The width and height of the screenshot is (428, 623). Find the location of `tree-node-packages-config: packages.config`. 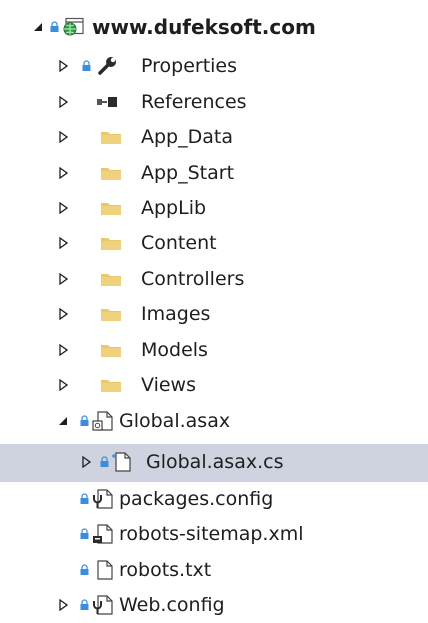

tree-node-packages-config: packages.config is located at coordinates (214, 499).